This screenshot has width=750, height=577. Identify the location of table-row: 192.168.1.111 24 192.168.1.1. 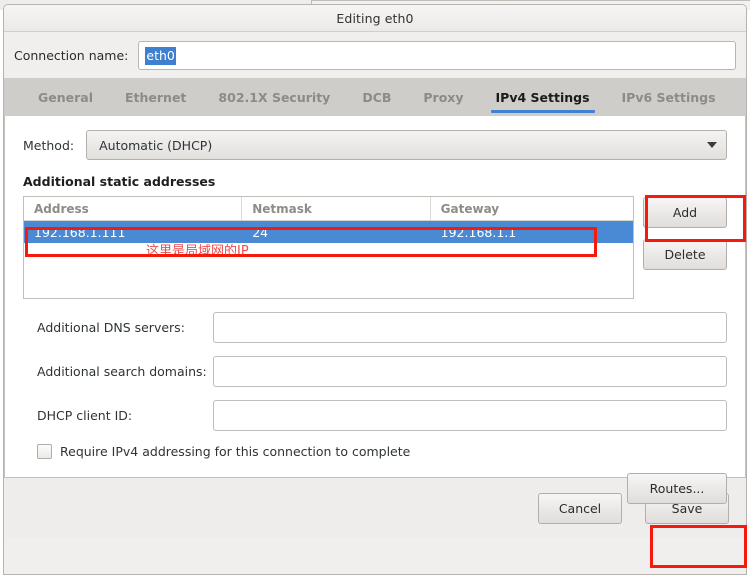
(328, 232).